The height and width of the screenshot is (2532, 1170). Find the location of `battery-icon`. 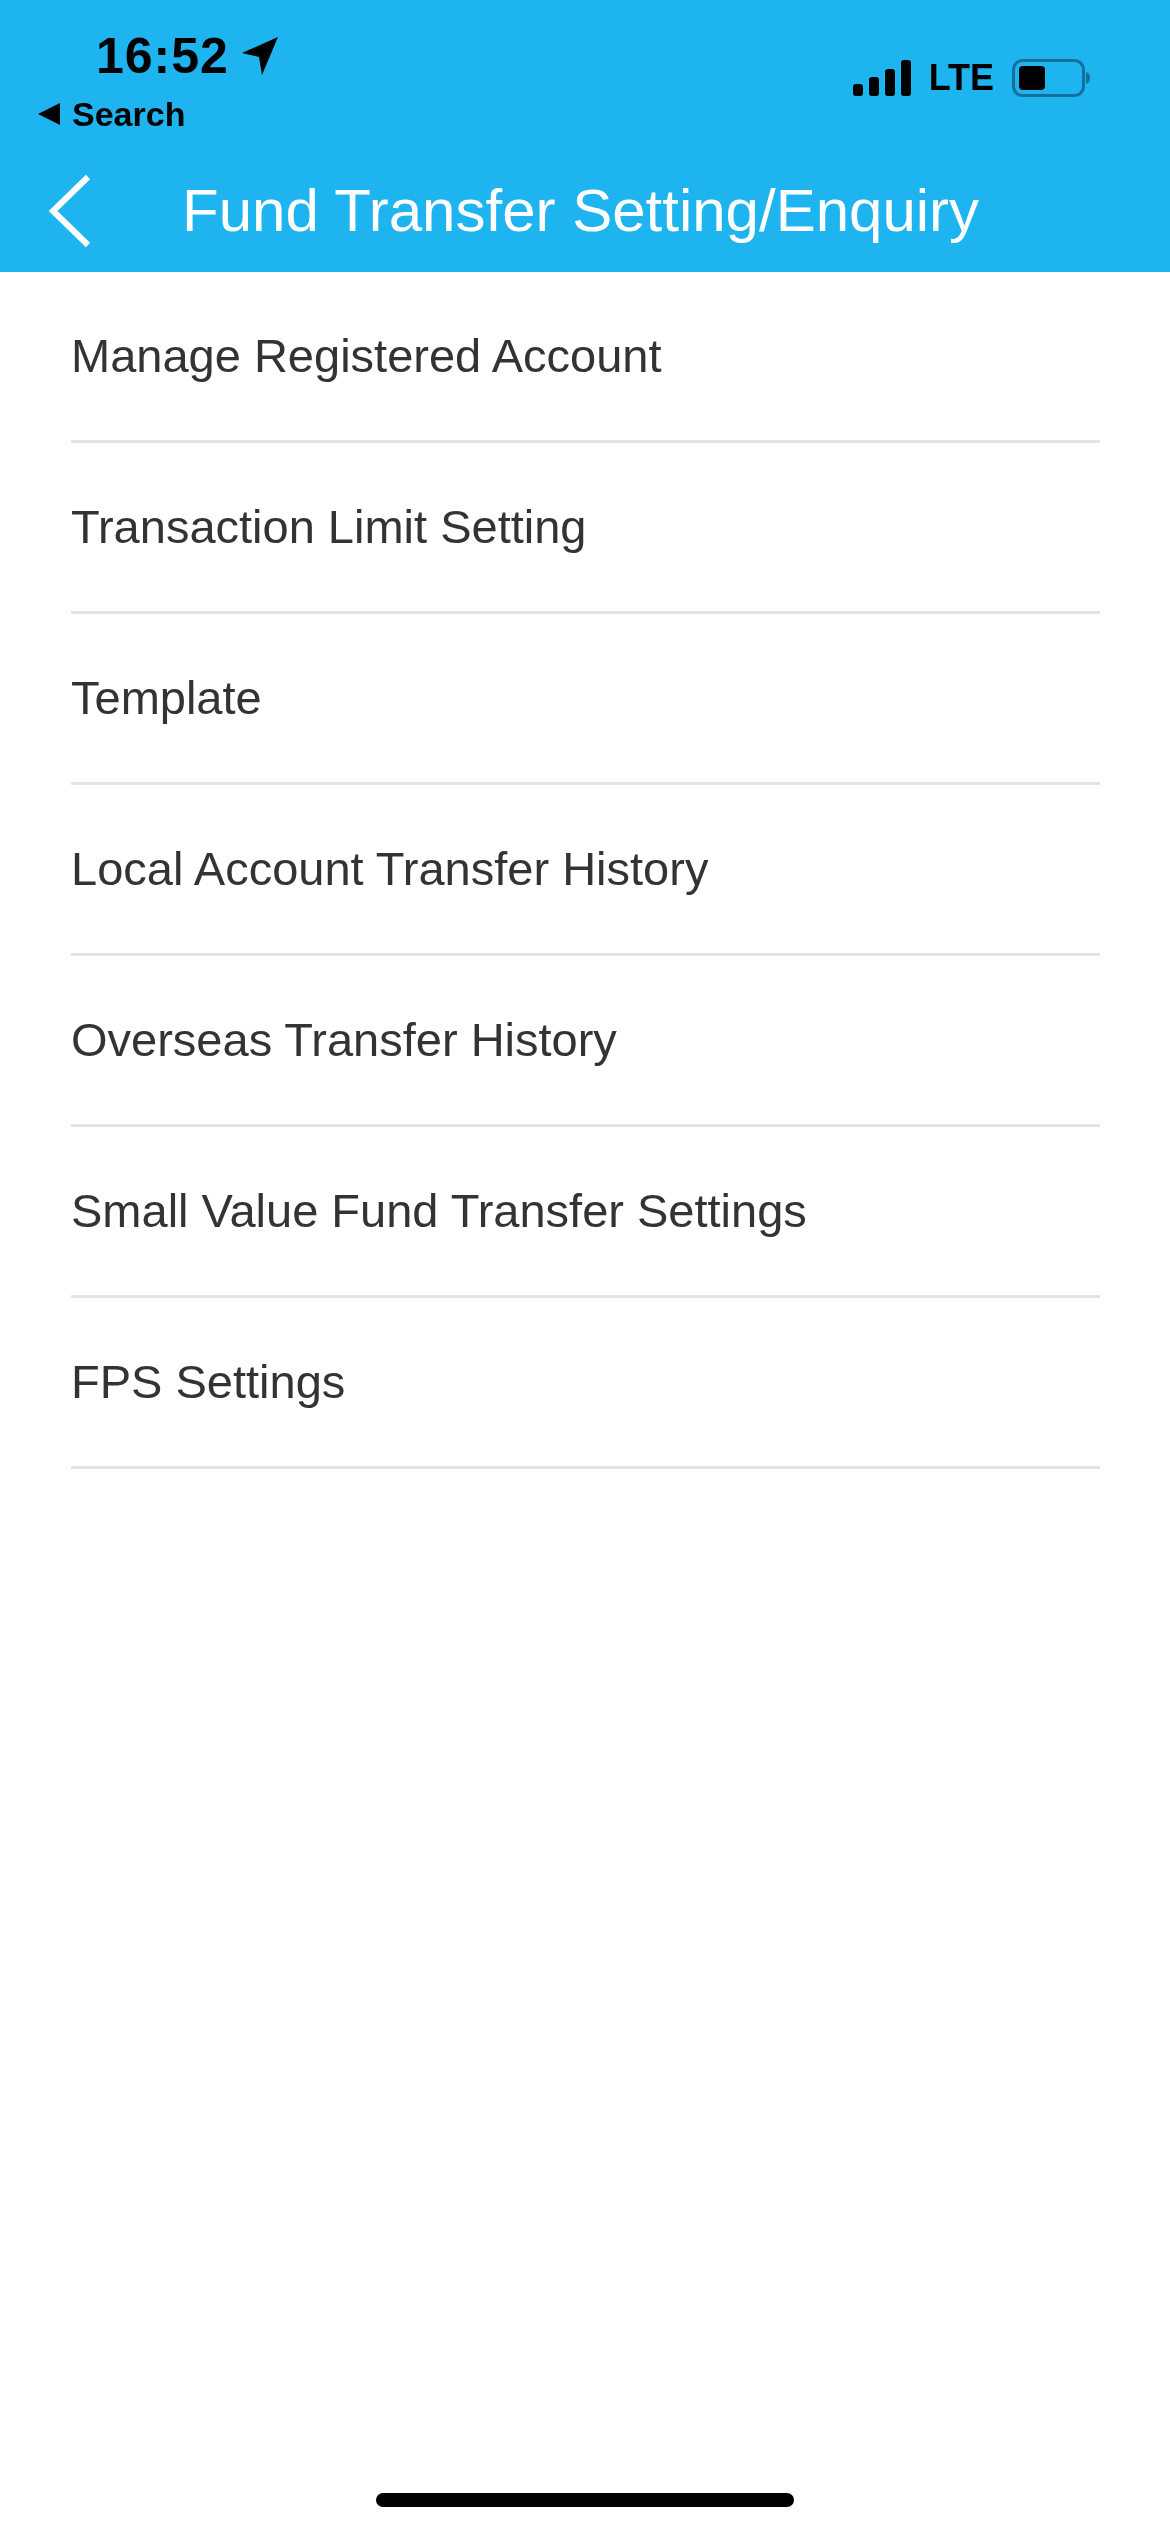

battery-icon is located at coordinates (1051, 77).